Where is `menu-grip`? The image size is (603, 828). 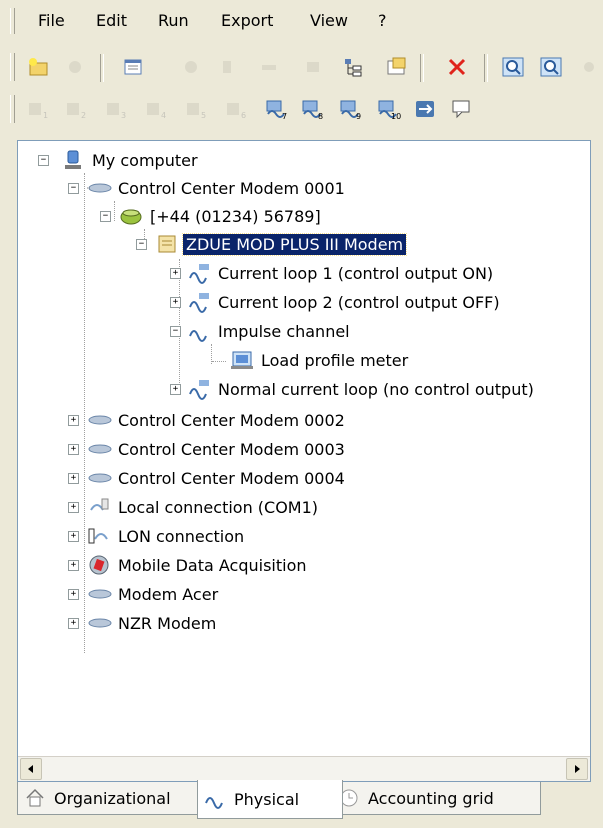
menu-grip is located at coordinates (12, 21).